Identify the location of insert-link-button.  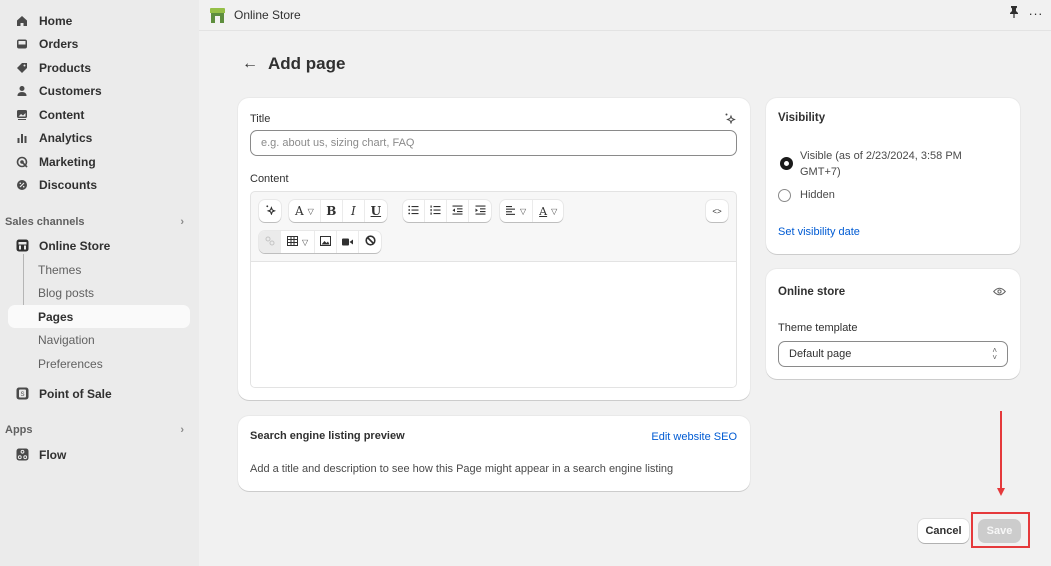
(270, 242).